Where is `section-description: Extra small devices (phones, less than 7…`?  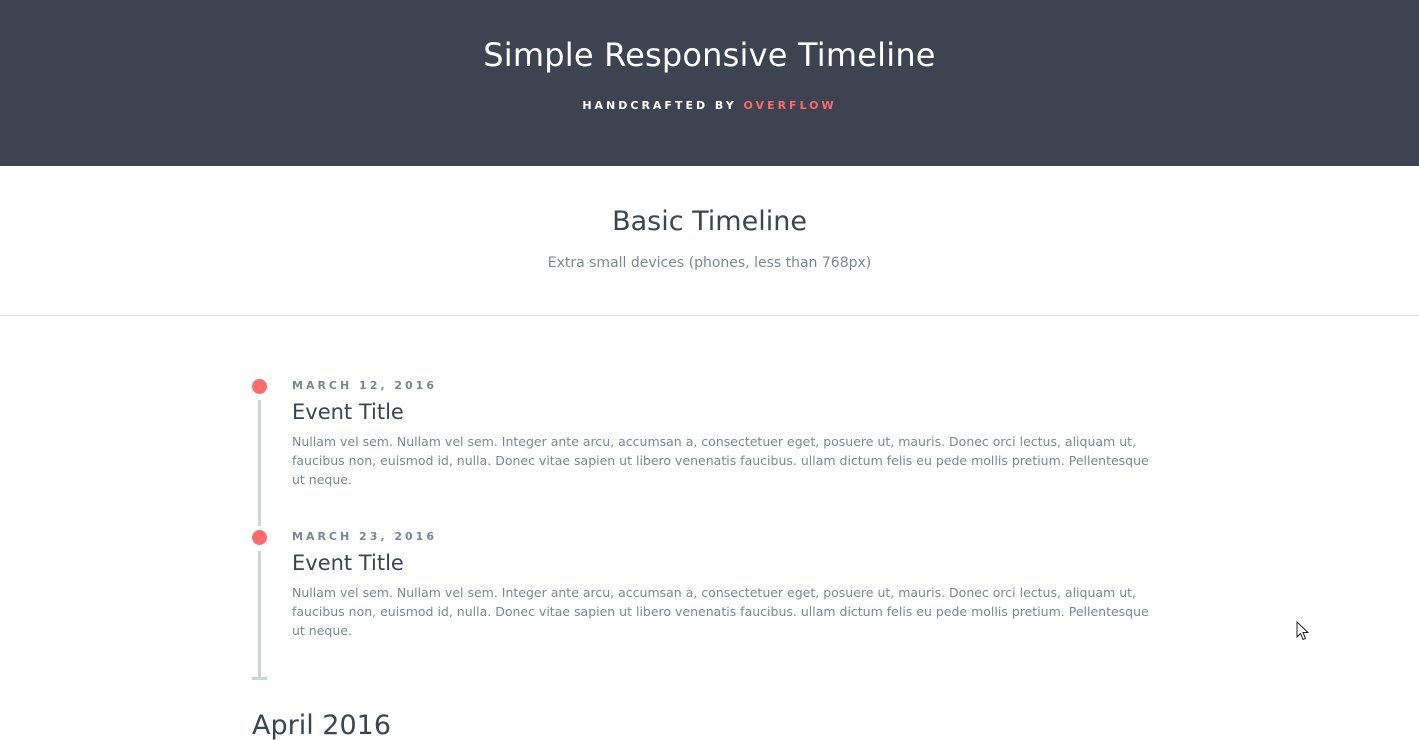 section-description: Extra small devices (phones, less than 7… is located at coordinates (709, 263).